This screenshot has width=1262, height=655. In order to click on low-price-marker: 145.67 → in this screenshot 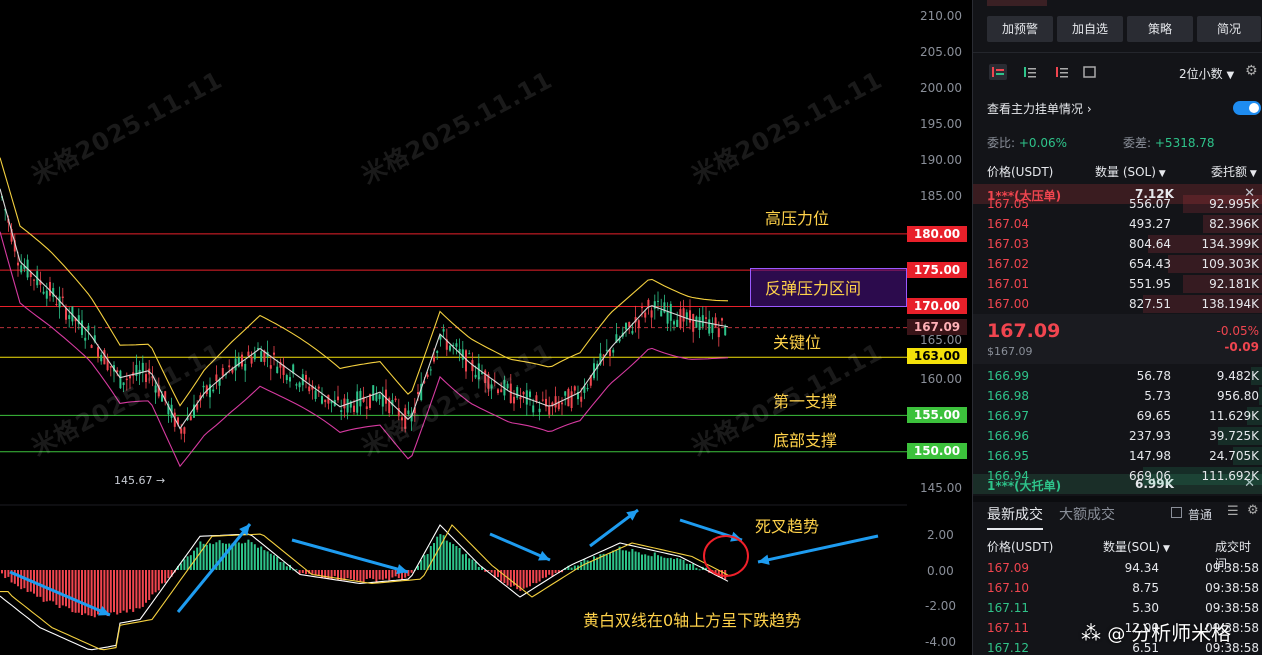, I will do `click(140, 480)`.